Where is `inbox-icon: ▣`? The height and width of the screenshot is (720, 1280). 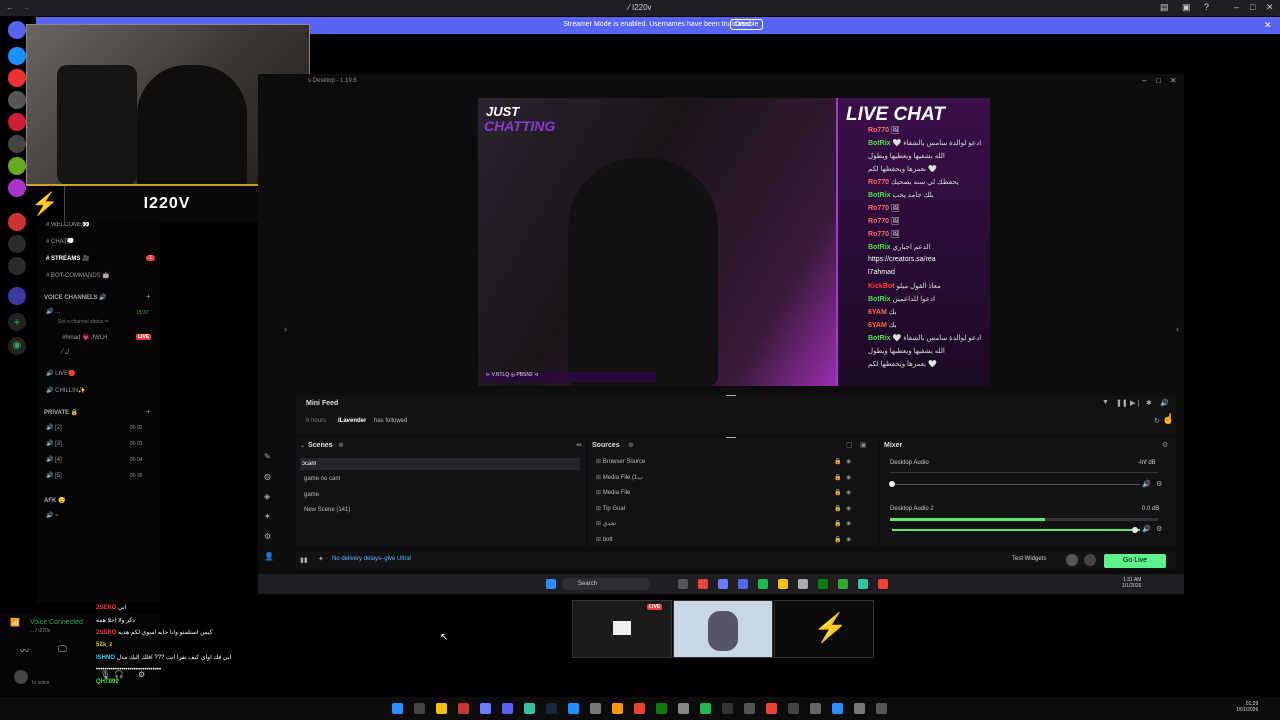
inbox-icon: ▣ is located at coordinates (1186, 7).